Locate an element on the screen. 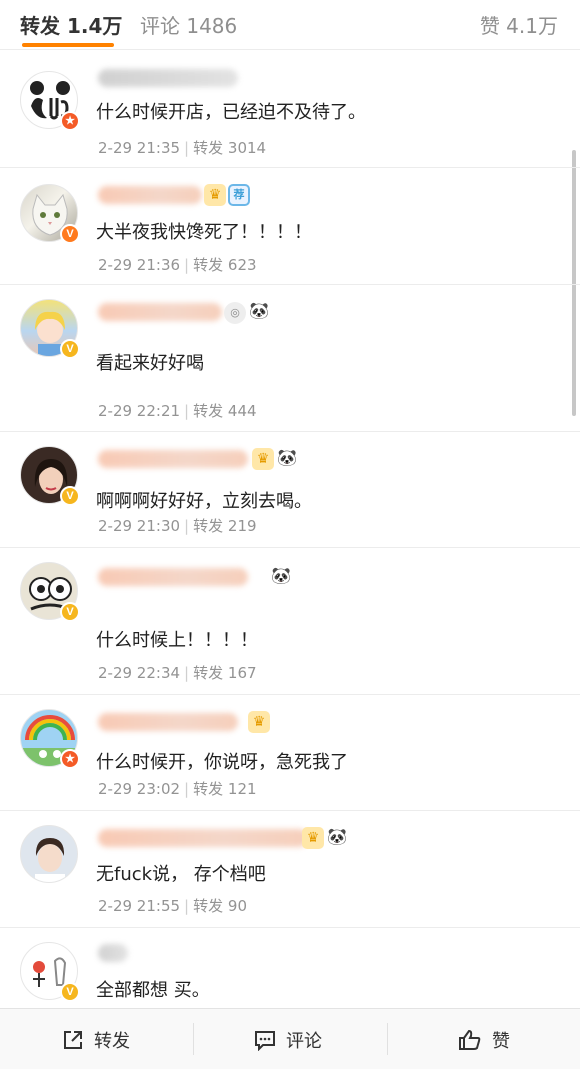  like-button-label: 赞 is located at coordinates (501, 1041).